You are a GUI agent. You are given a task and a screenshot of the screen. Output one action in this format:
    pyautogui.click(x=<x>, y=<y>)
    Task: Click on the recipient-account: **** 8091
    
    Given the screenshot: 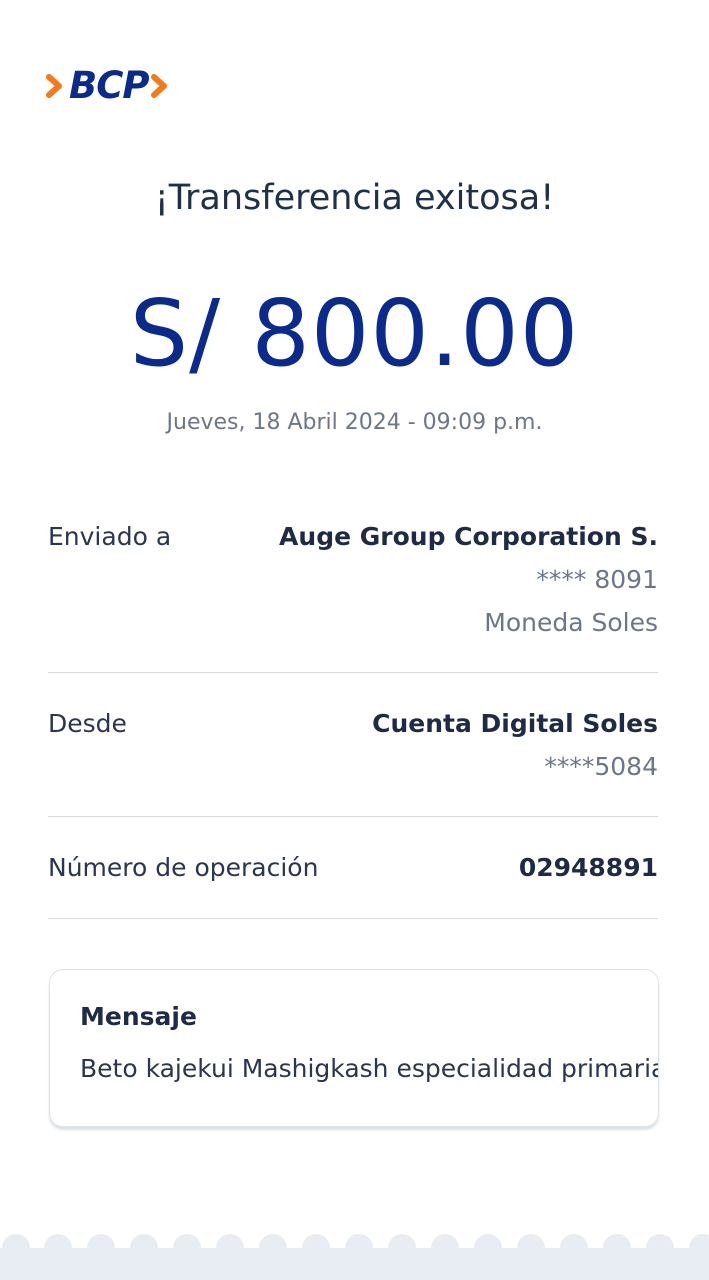 What is the action you would take?
    pyautogui.click(x=597, y=579)
    